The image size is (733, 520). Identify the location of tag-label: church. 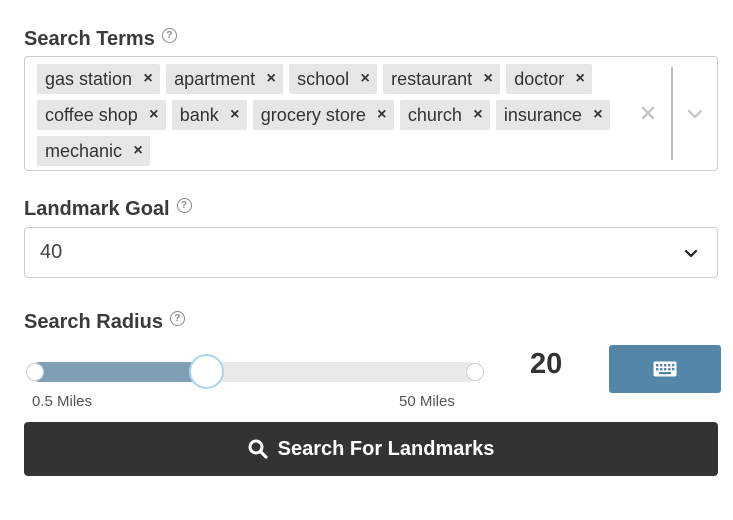
(434, 114).